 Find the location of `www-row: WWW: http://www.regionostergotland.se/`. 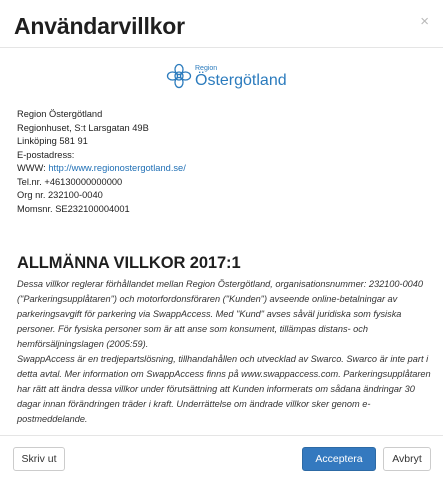

www-row: WWW: http://www.regionostergotland.se/ is located at coordinates (101, 169).